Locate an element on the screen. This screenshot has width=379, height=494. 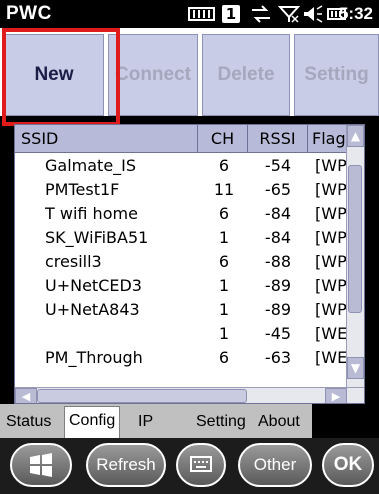
rssi-cell: -65 is located at coordinates (278, 189).